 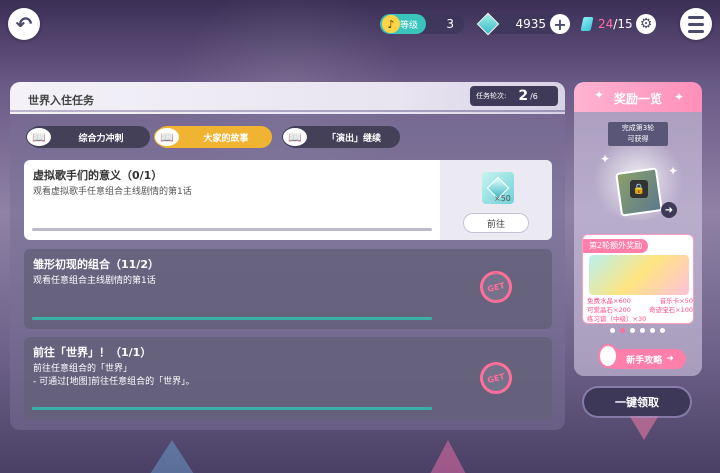 I want to click on round-current: 2, so click(x=523, y=96).